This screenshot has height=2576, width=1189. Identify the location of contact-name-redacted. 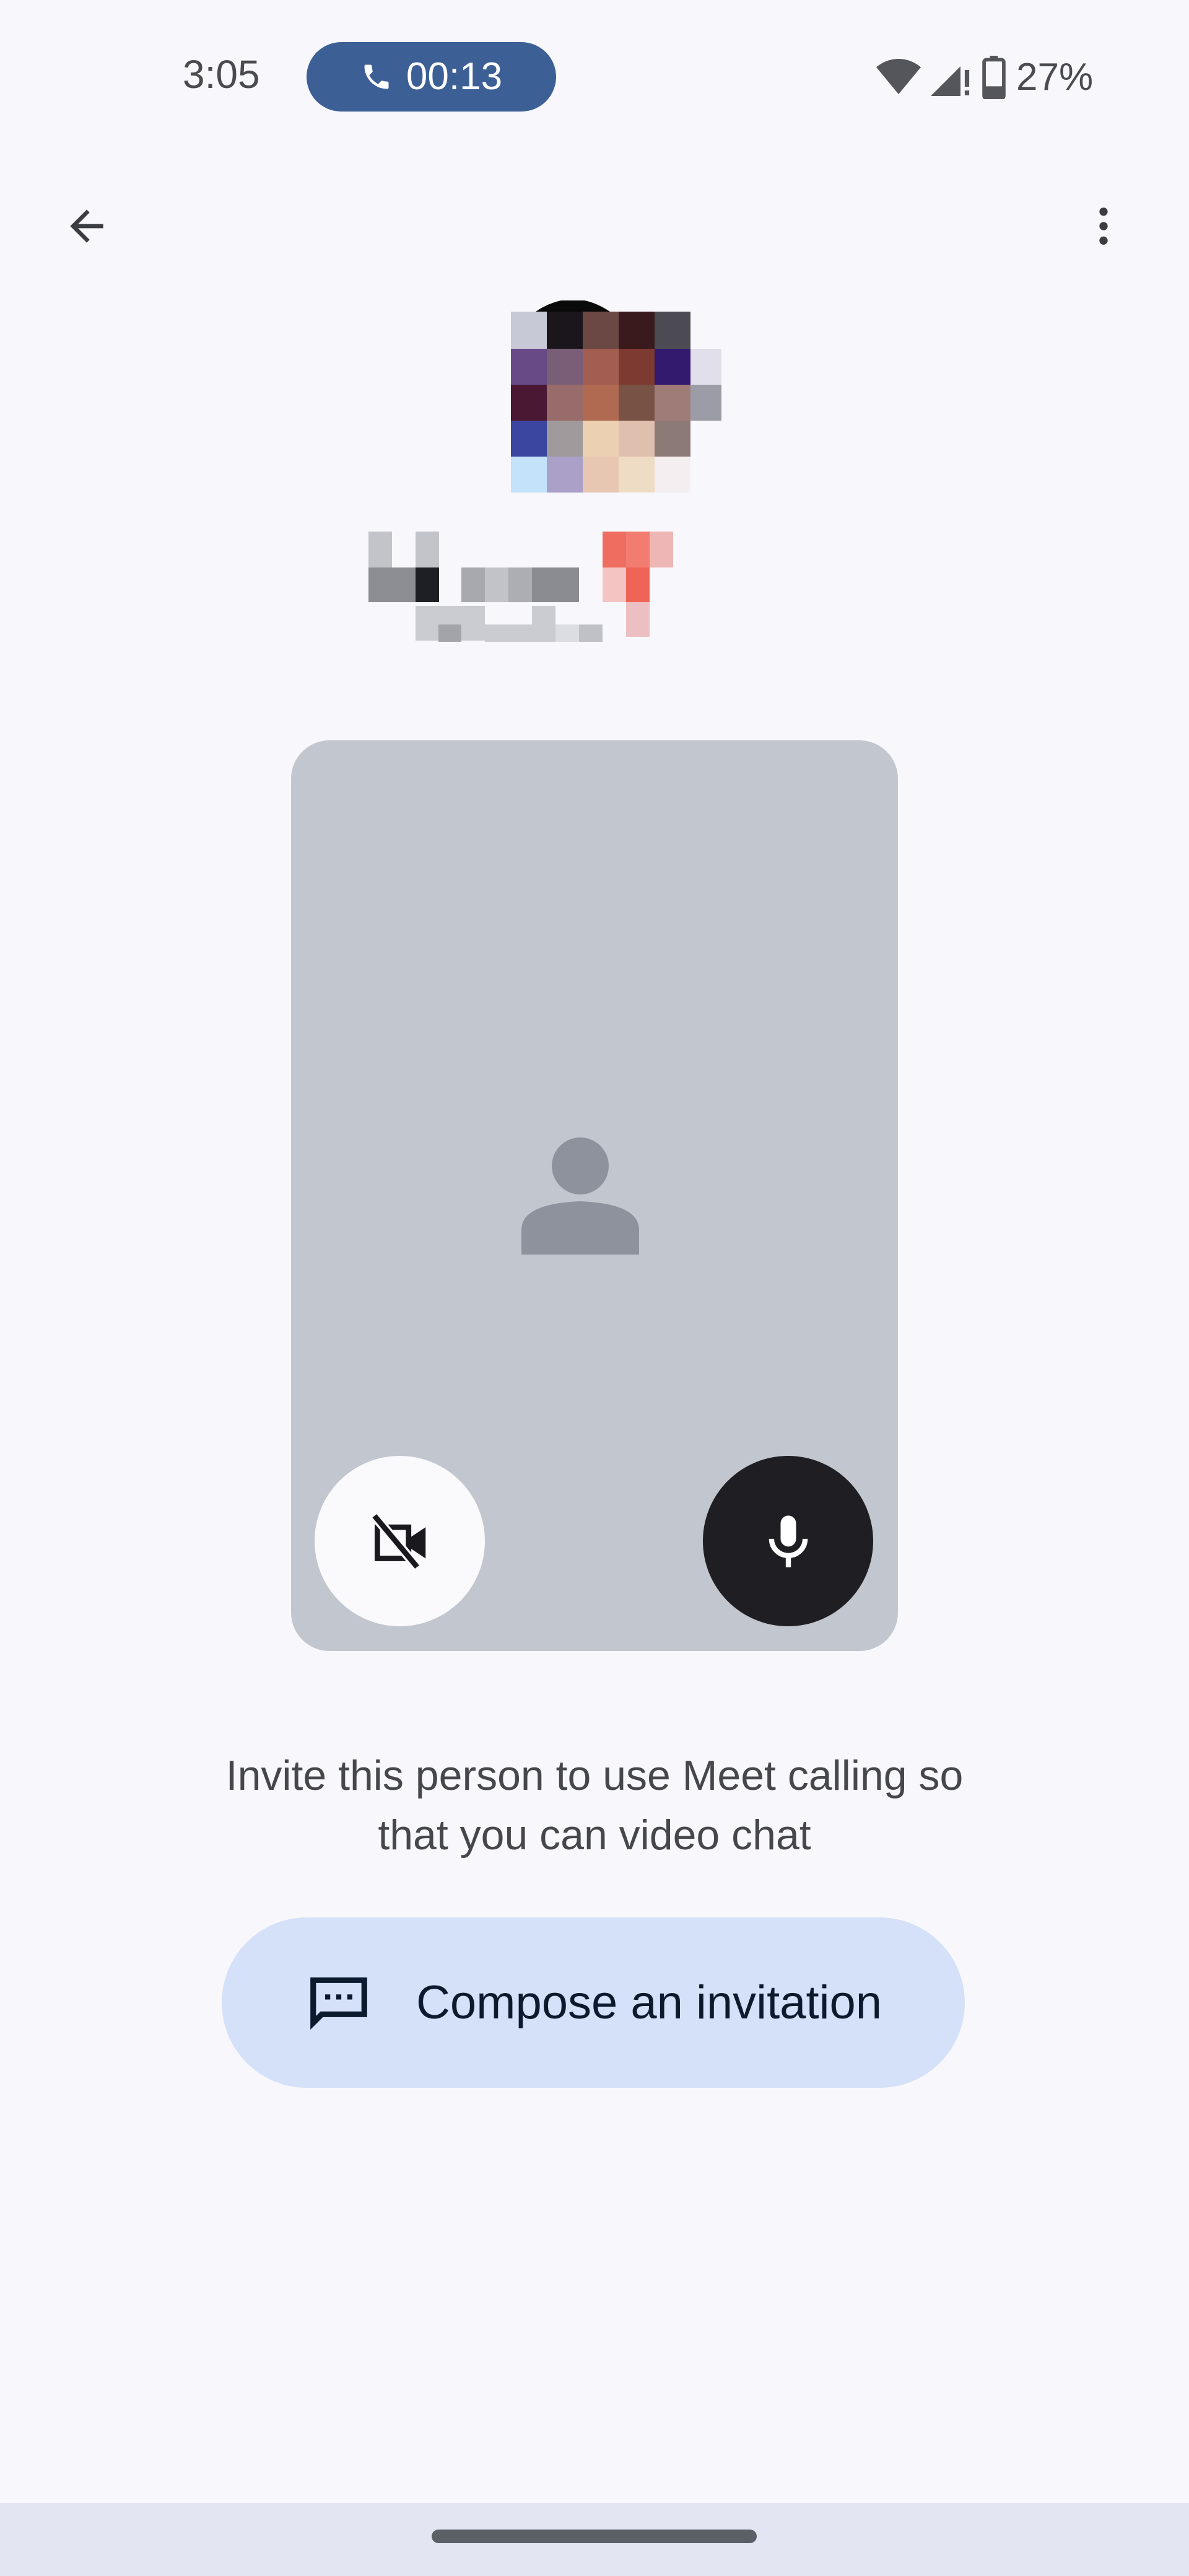
(520, 587).